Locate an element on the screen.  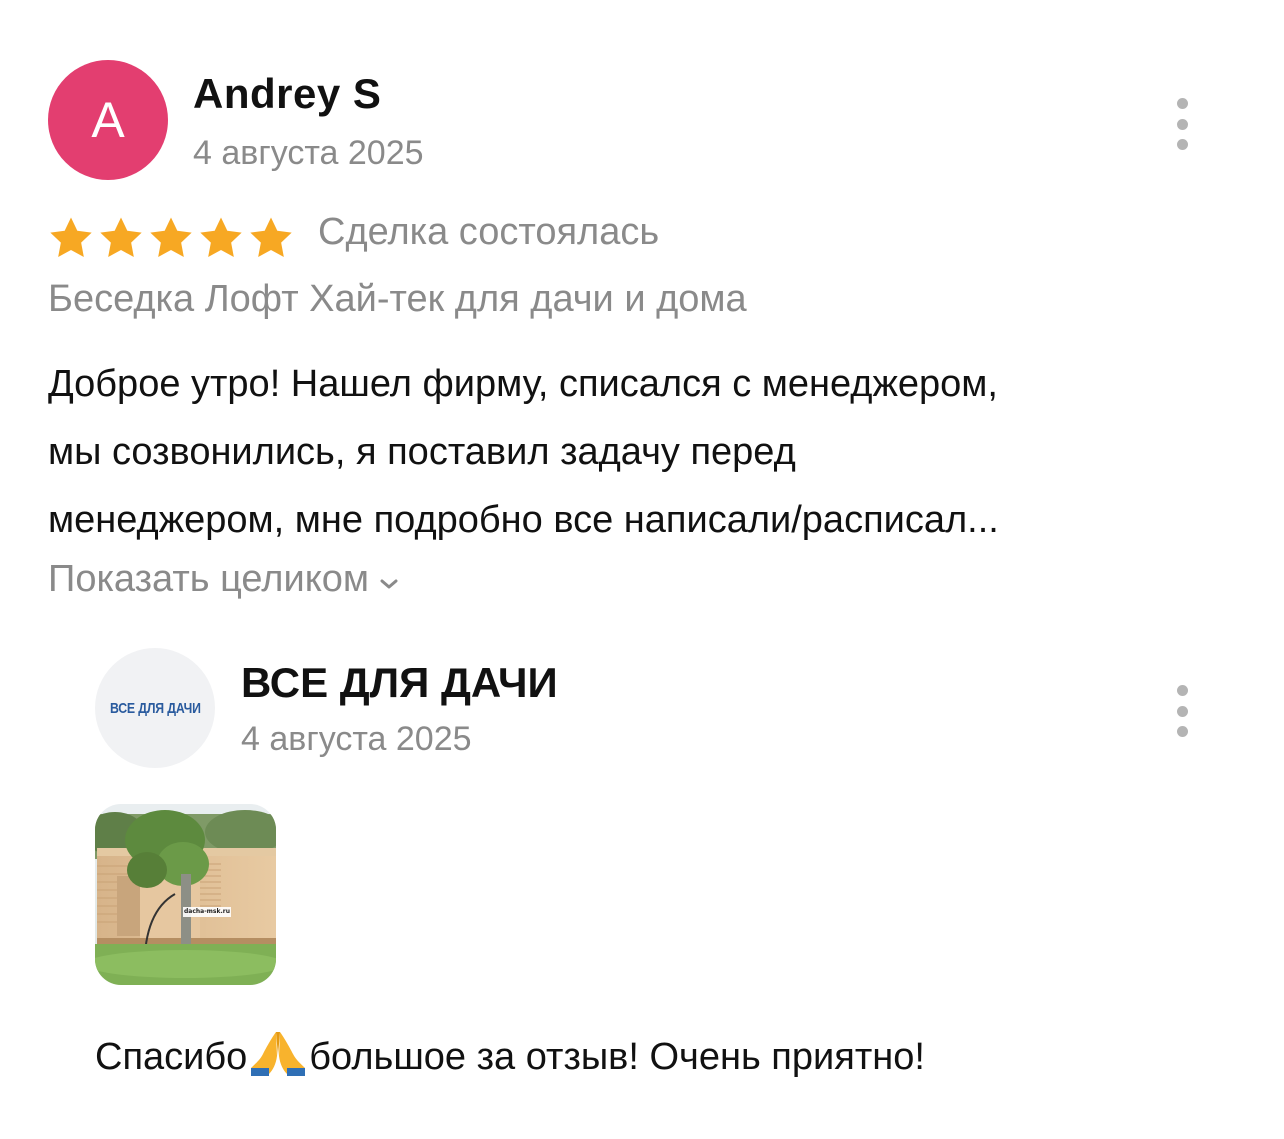
review-date: 4 августа 2025 is located at coordinates (308, 153).